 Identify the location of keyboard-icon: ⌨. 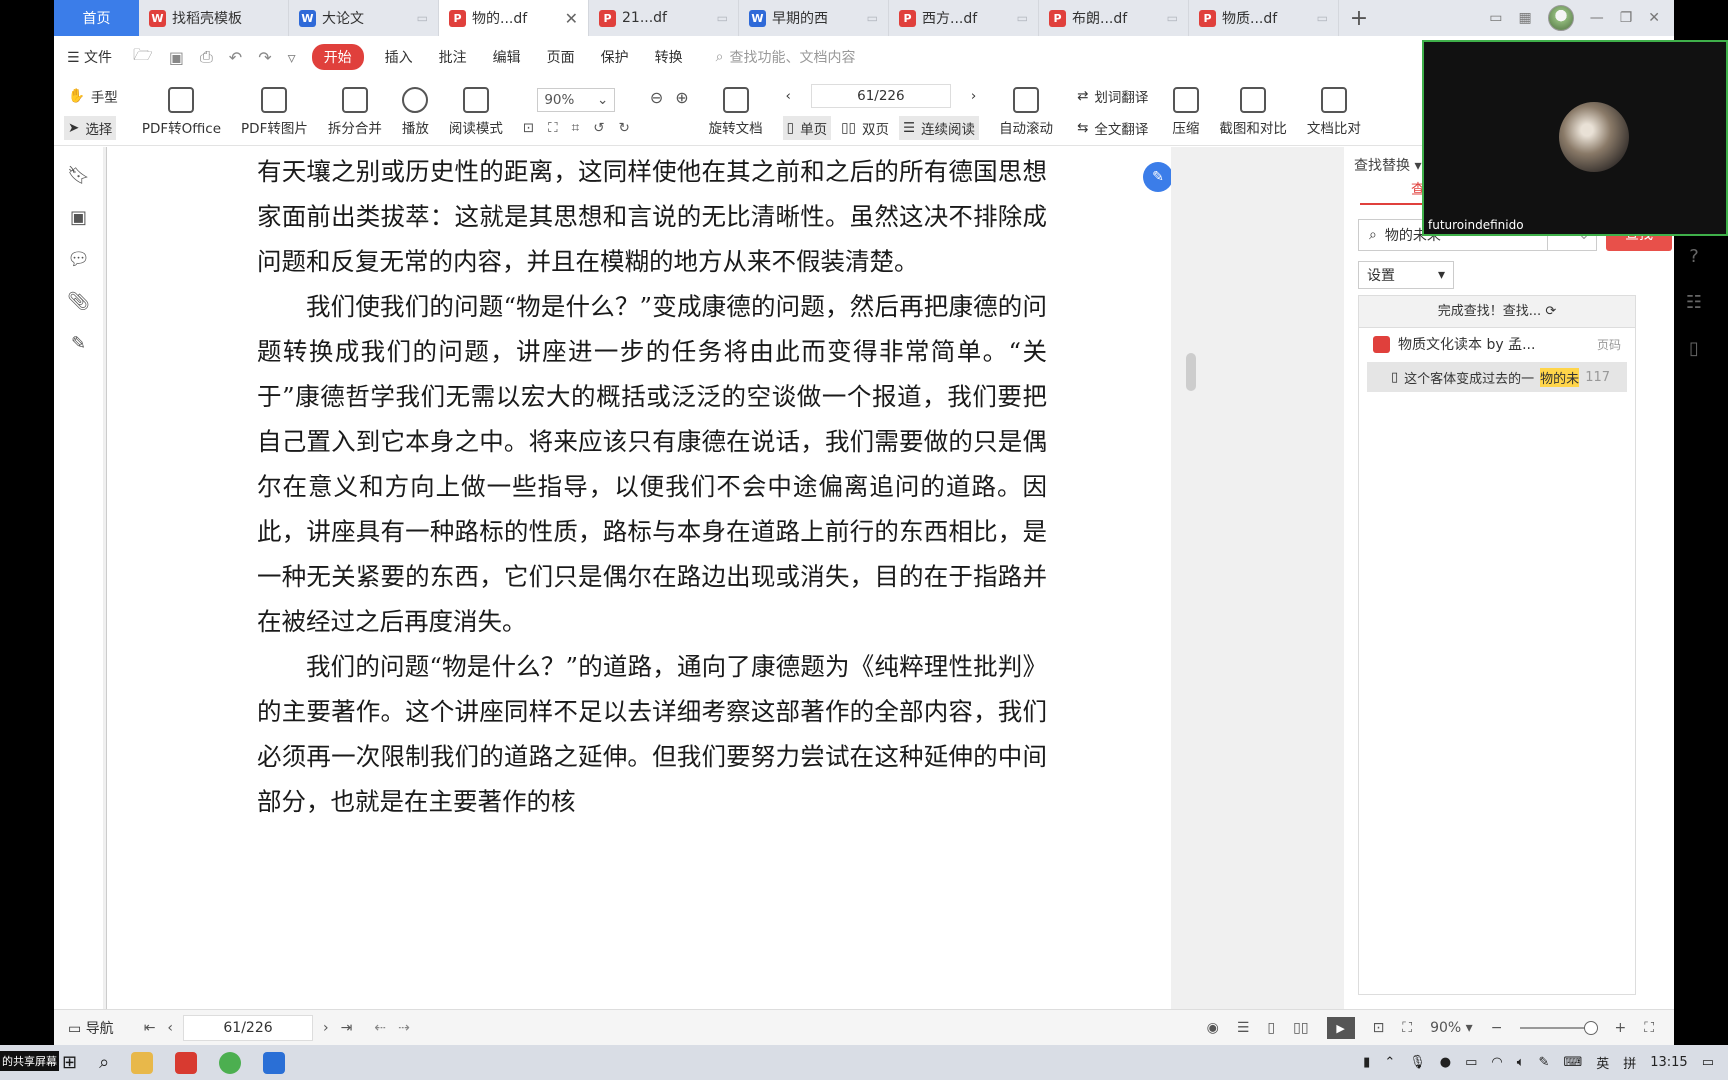
(1572, 1062).